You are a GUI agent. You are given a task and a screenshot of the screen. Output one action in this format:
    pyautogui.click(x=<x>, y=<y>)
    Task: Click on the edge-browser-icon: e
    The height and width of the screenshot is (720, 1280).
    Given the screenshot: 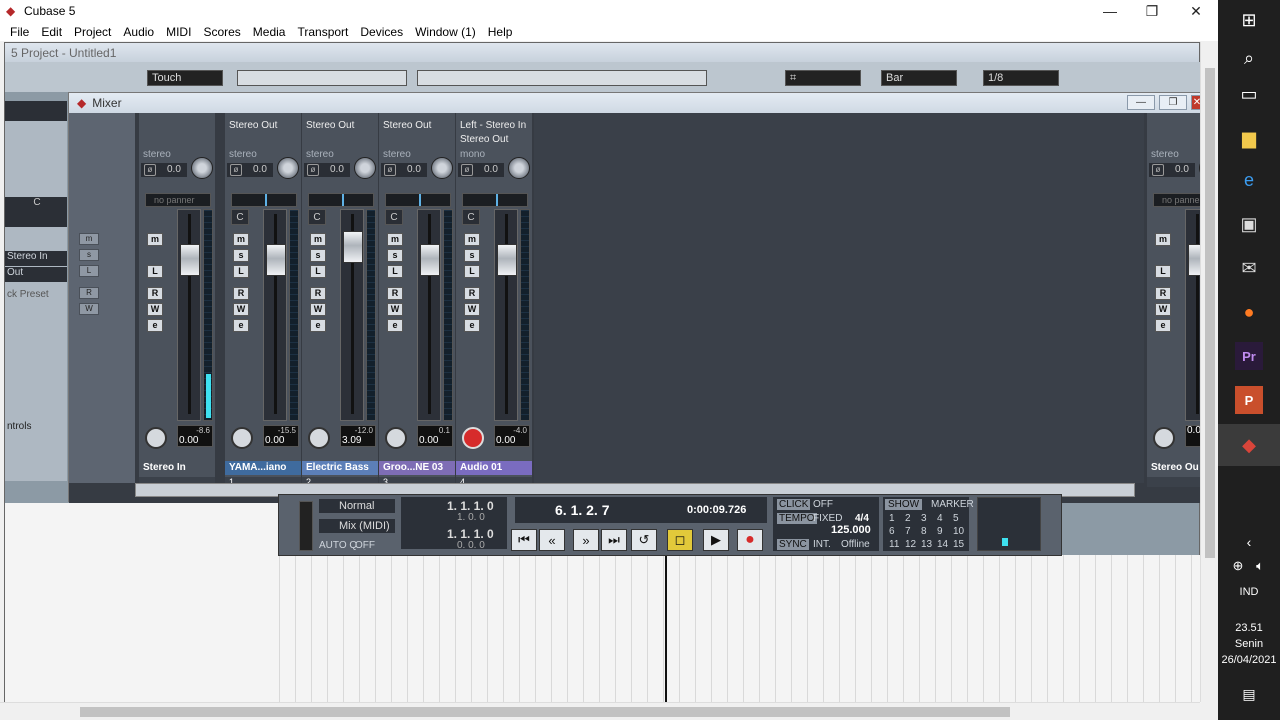 What is the action you would take?
    pyautogui.click(x=1249, y=180)
    